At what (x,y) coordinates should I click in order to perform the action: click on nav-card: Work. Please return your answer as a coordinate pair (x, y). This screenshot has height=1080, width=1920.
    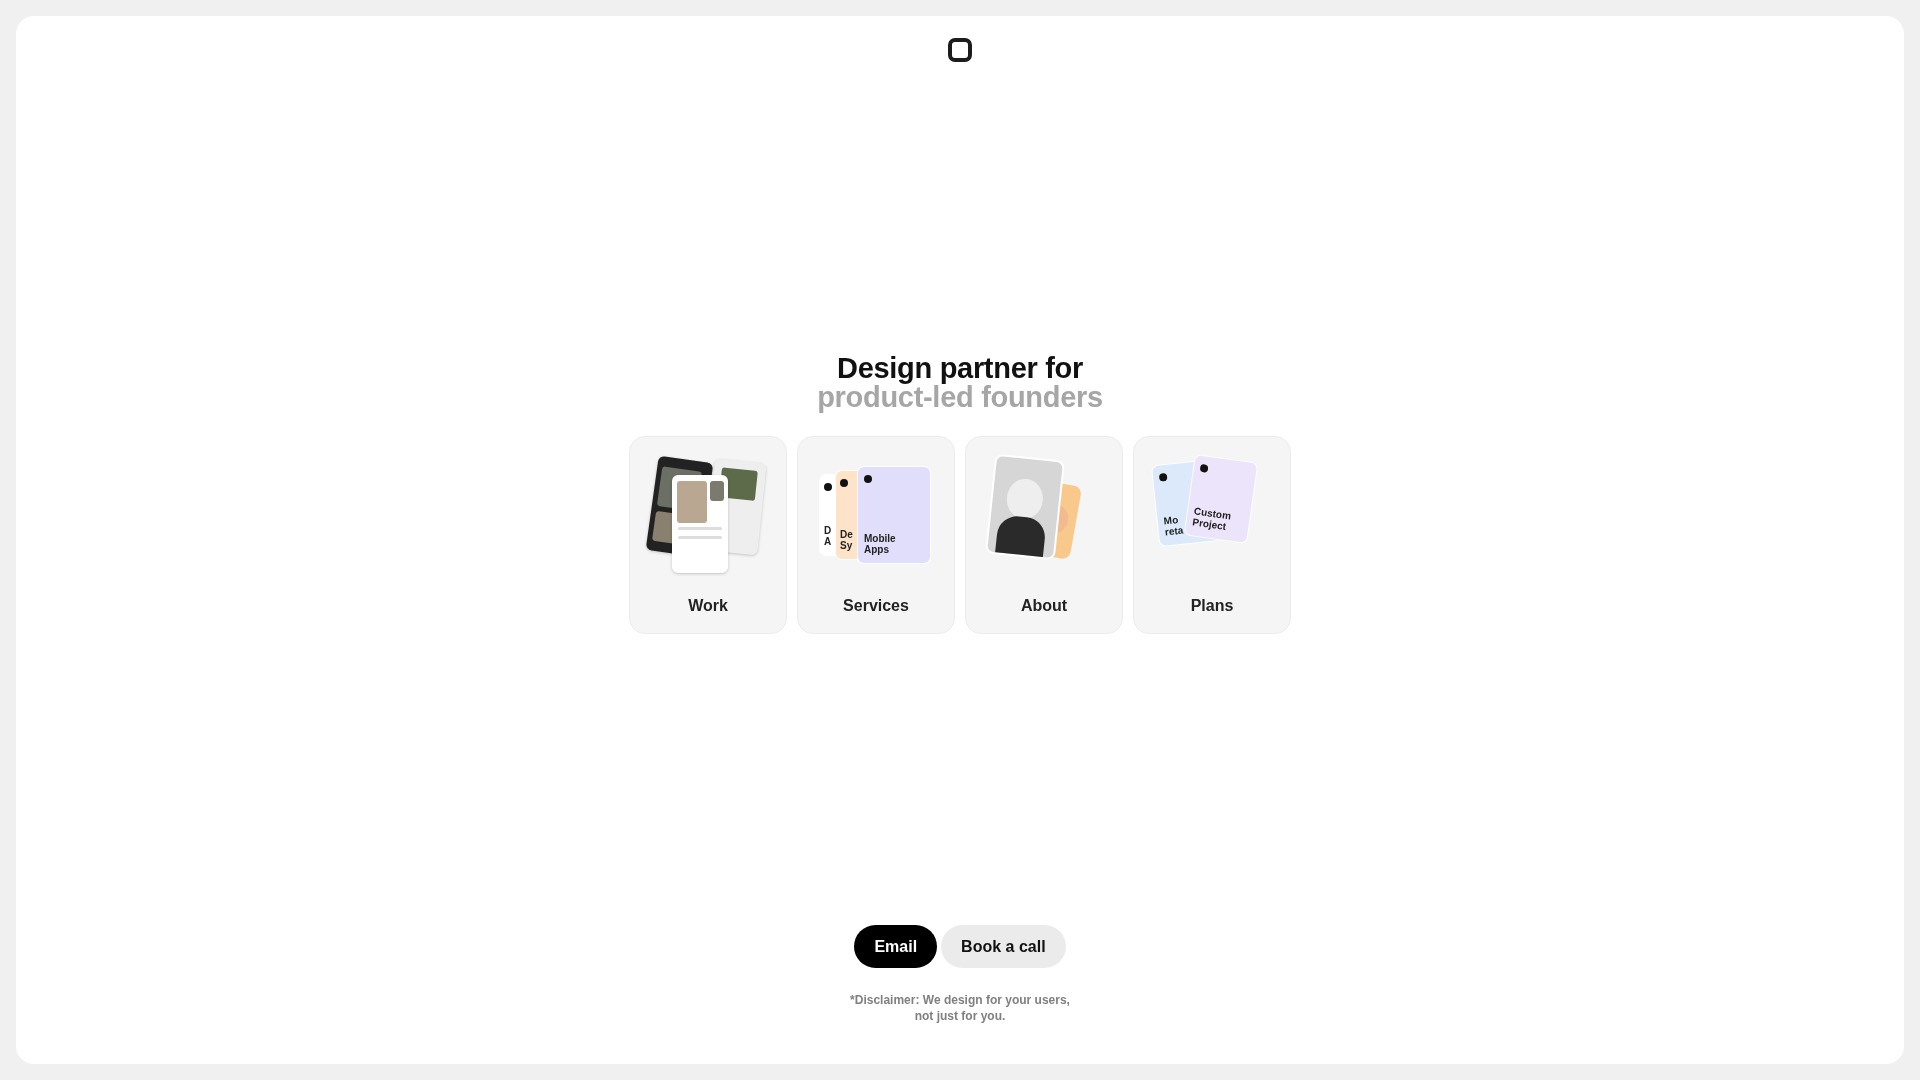
    Looking at the image, I should click on (708, 534).